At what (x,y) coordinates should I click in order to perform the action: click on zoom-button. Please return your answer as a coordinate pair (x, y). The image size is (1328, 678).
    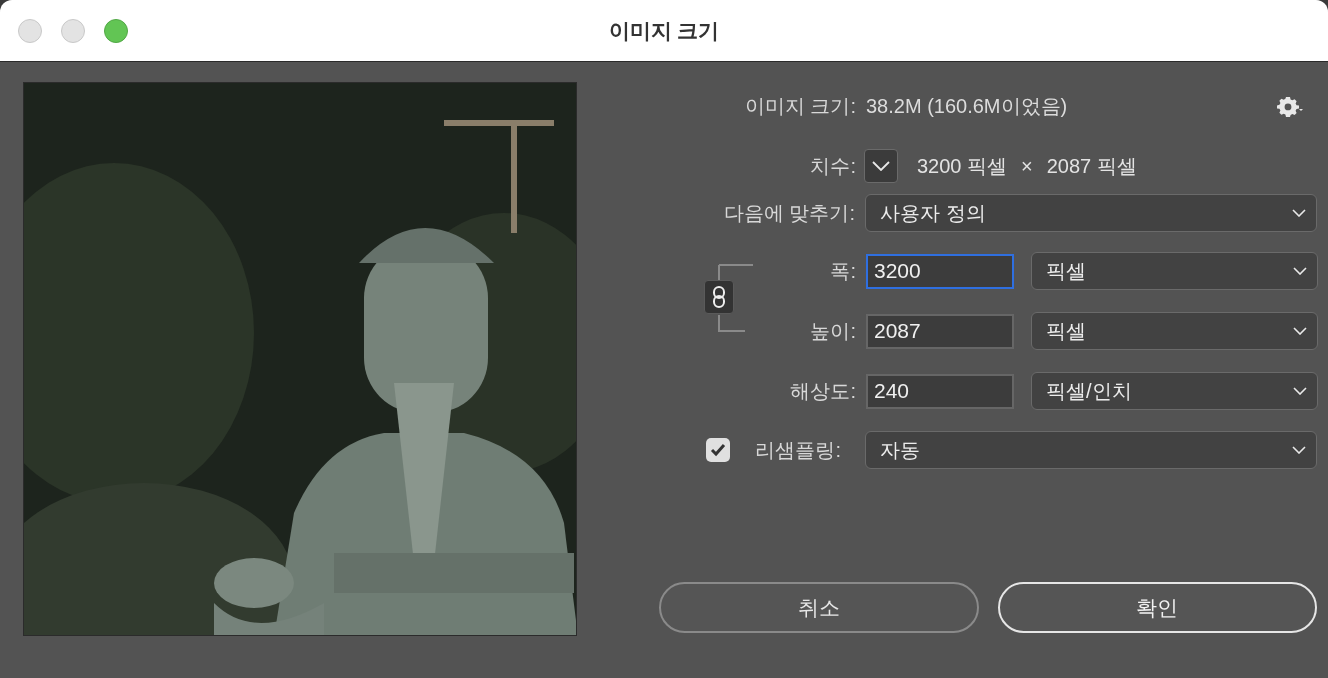
    Looking at the image, I should click on (116, 30).